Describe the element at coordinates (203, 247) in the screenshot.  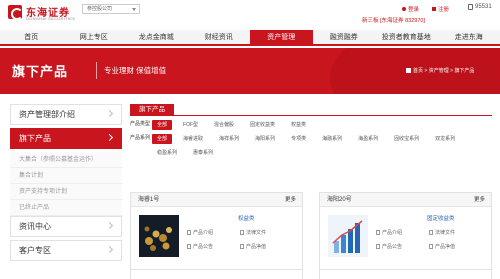
I see `doc-label: 产品公告` at that location.